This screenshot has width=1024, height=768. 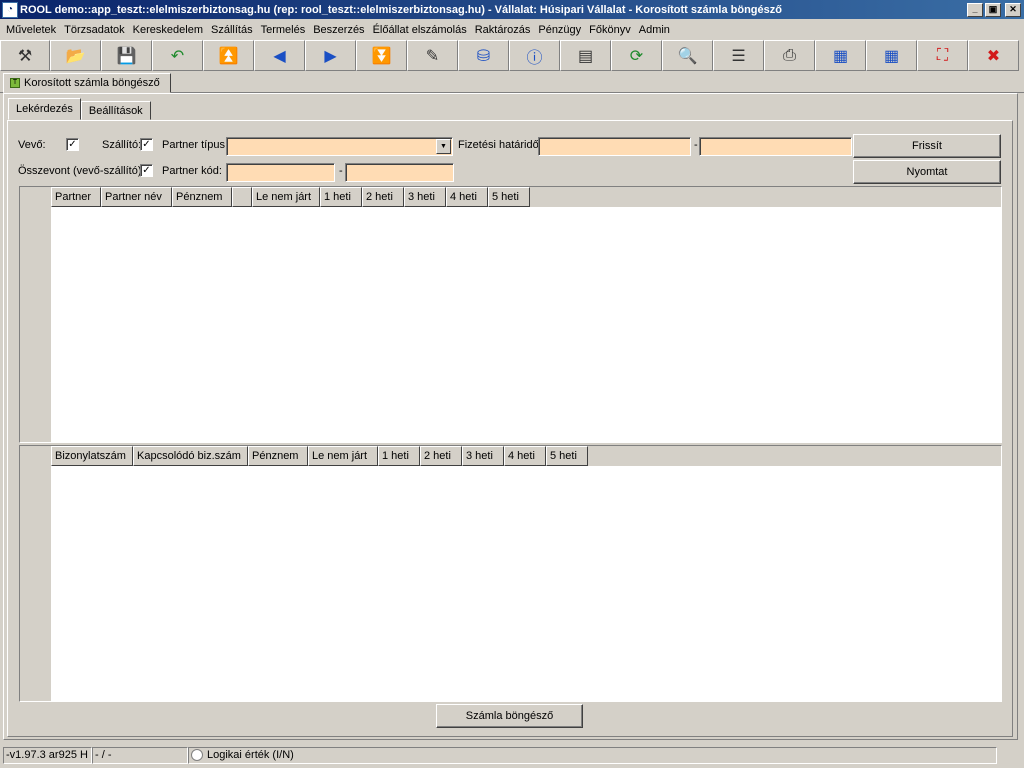 I want to click on column-header: Kapcsolódó biz.szám, so click(x=190, y=456).